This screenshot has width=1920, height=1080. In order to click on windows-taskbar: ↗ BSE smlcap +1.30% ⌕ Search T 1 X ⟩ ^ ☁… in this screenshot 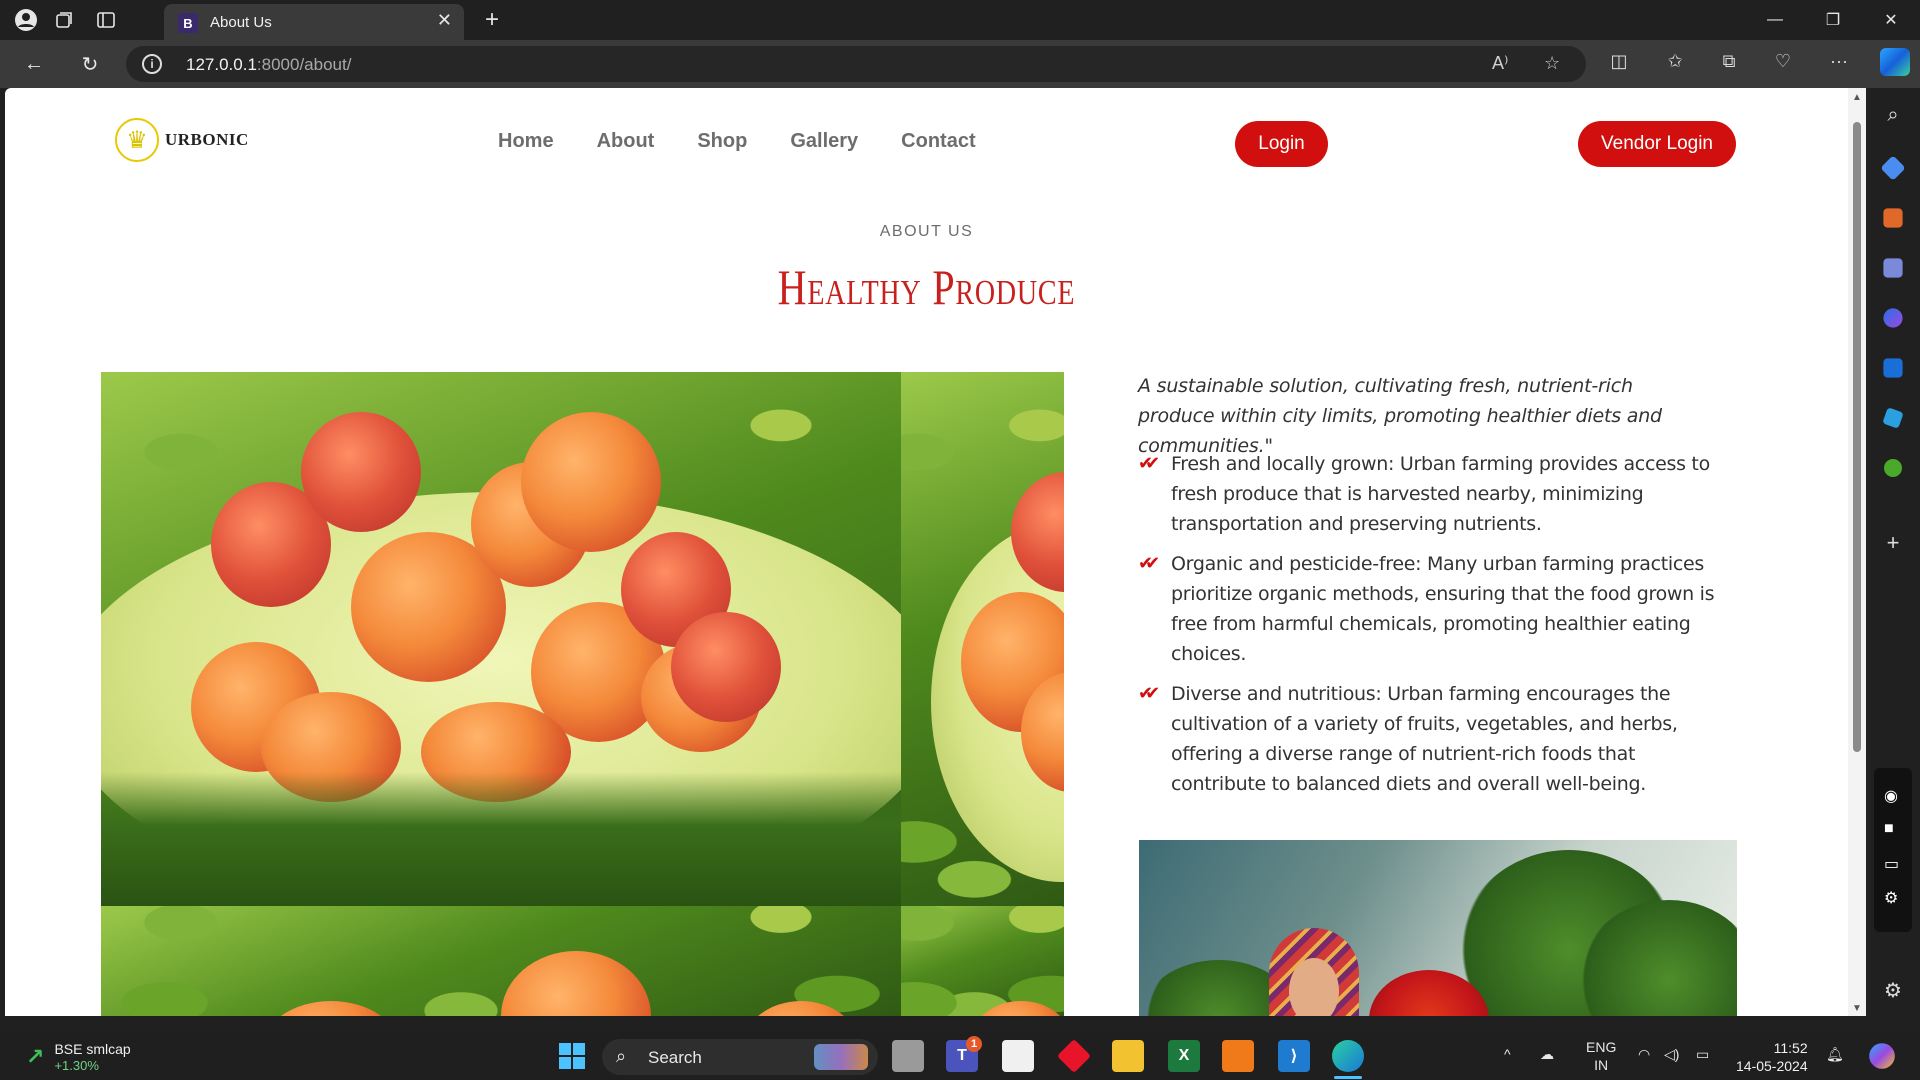, I will do `click(960, 1056)`.